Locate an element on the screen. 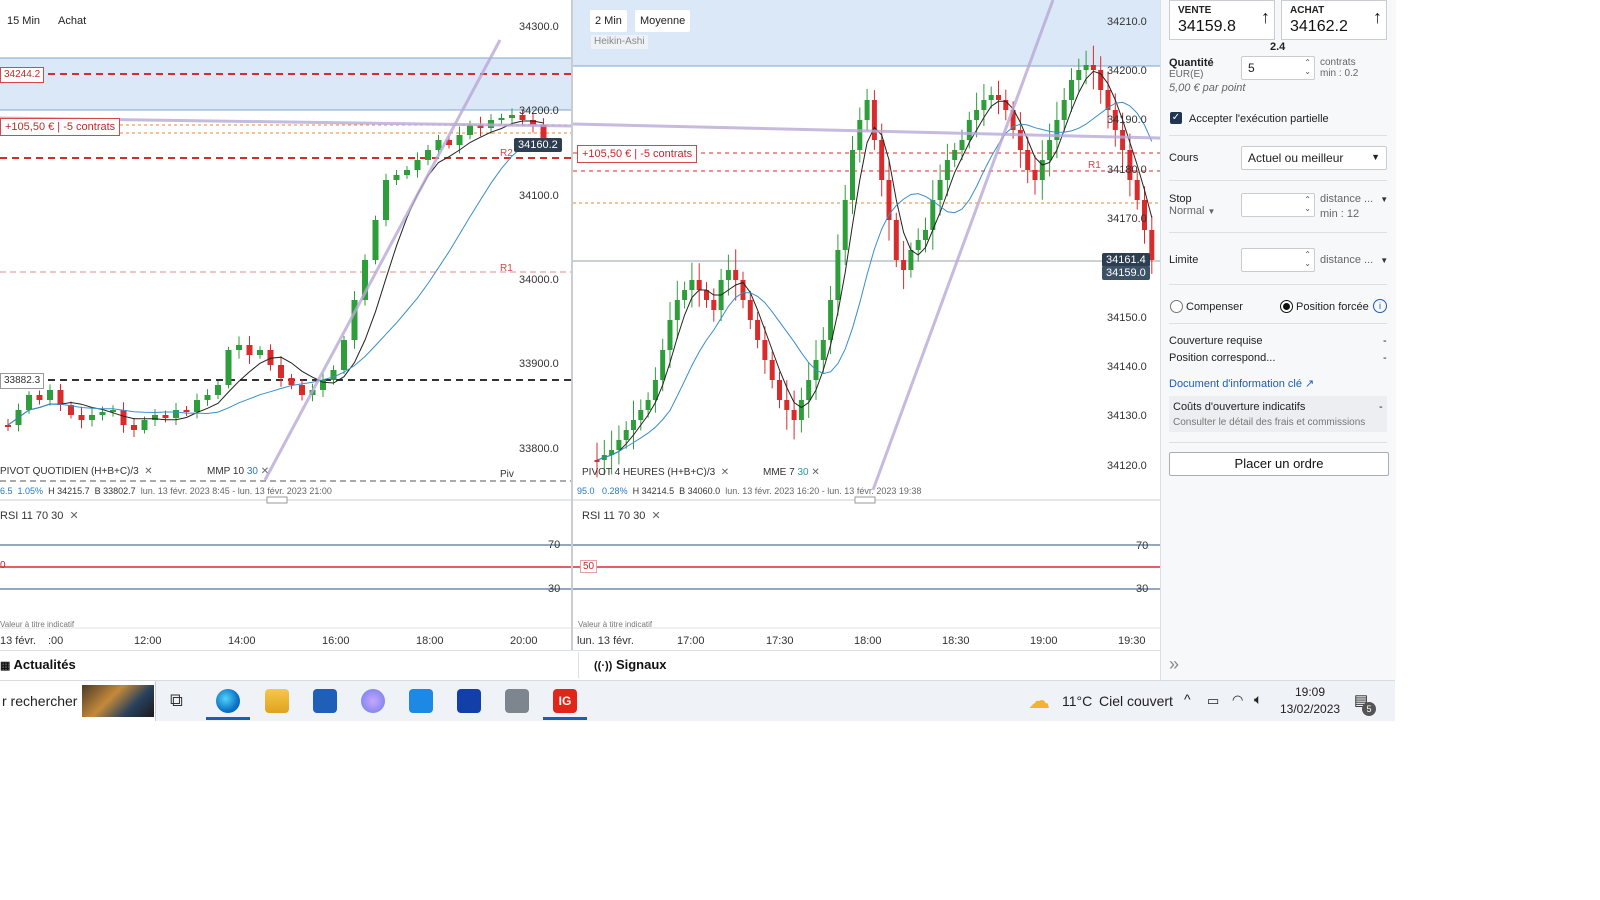 This screenshot has width=1600, height=900. limit-label: Limite is located at coordinates (1184, 260).